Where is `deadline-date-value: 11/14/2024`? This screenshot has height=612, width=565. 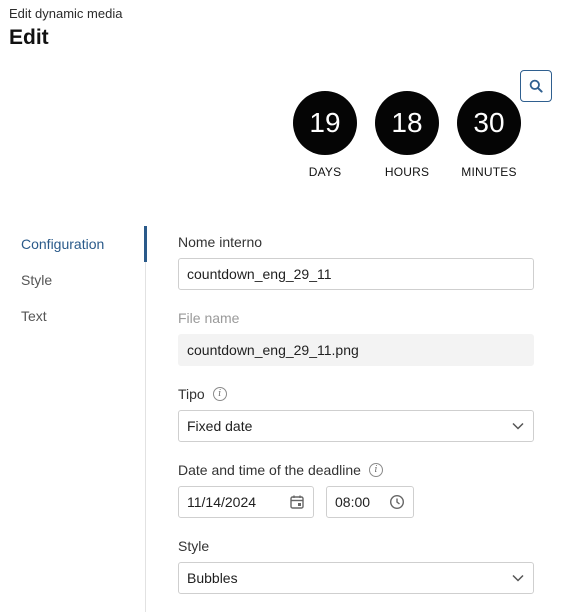 deadline-date-value: 11/14/2024 is located at coordinates (222, 502).